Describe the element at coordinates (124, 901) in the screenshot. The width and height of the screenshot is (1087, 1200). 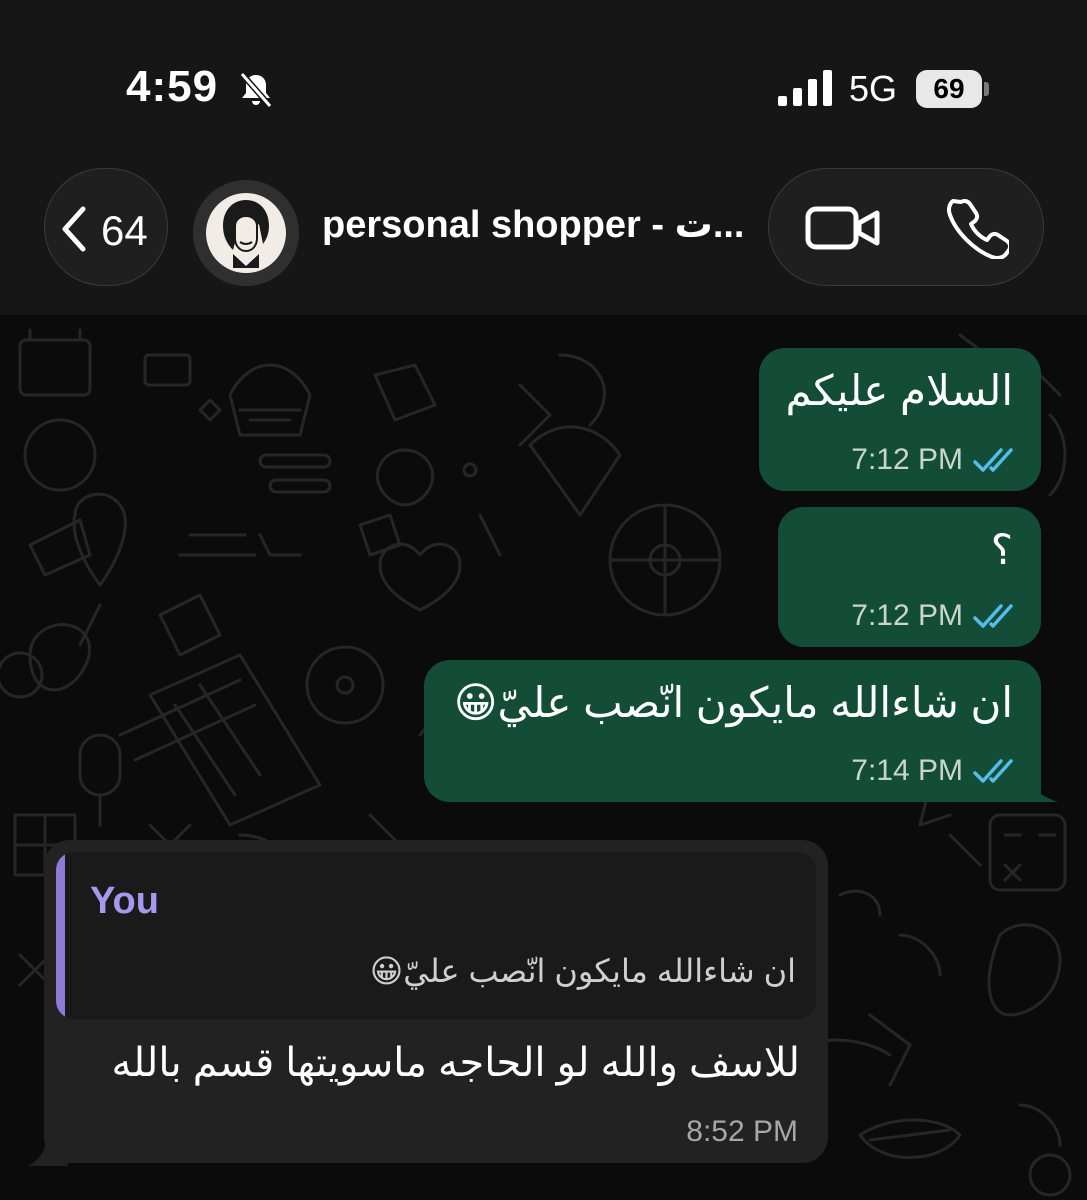
I see `quote-author: You` at that location.